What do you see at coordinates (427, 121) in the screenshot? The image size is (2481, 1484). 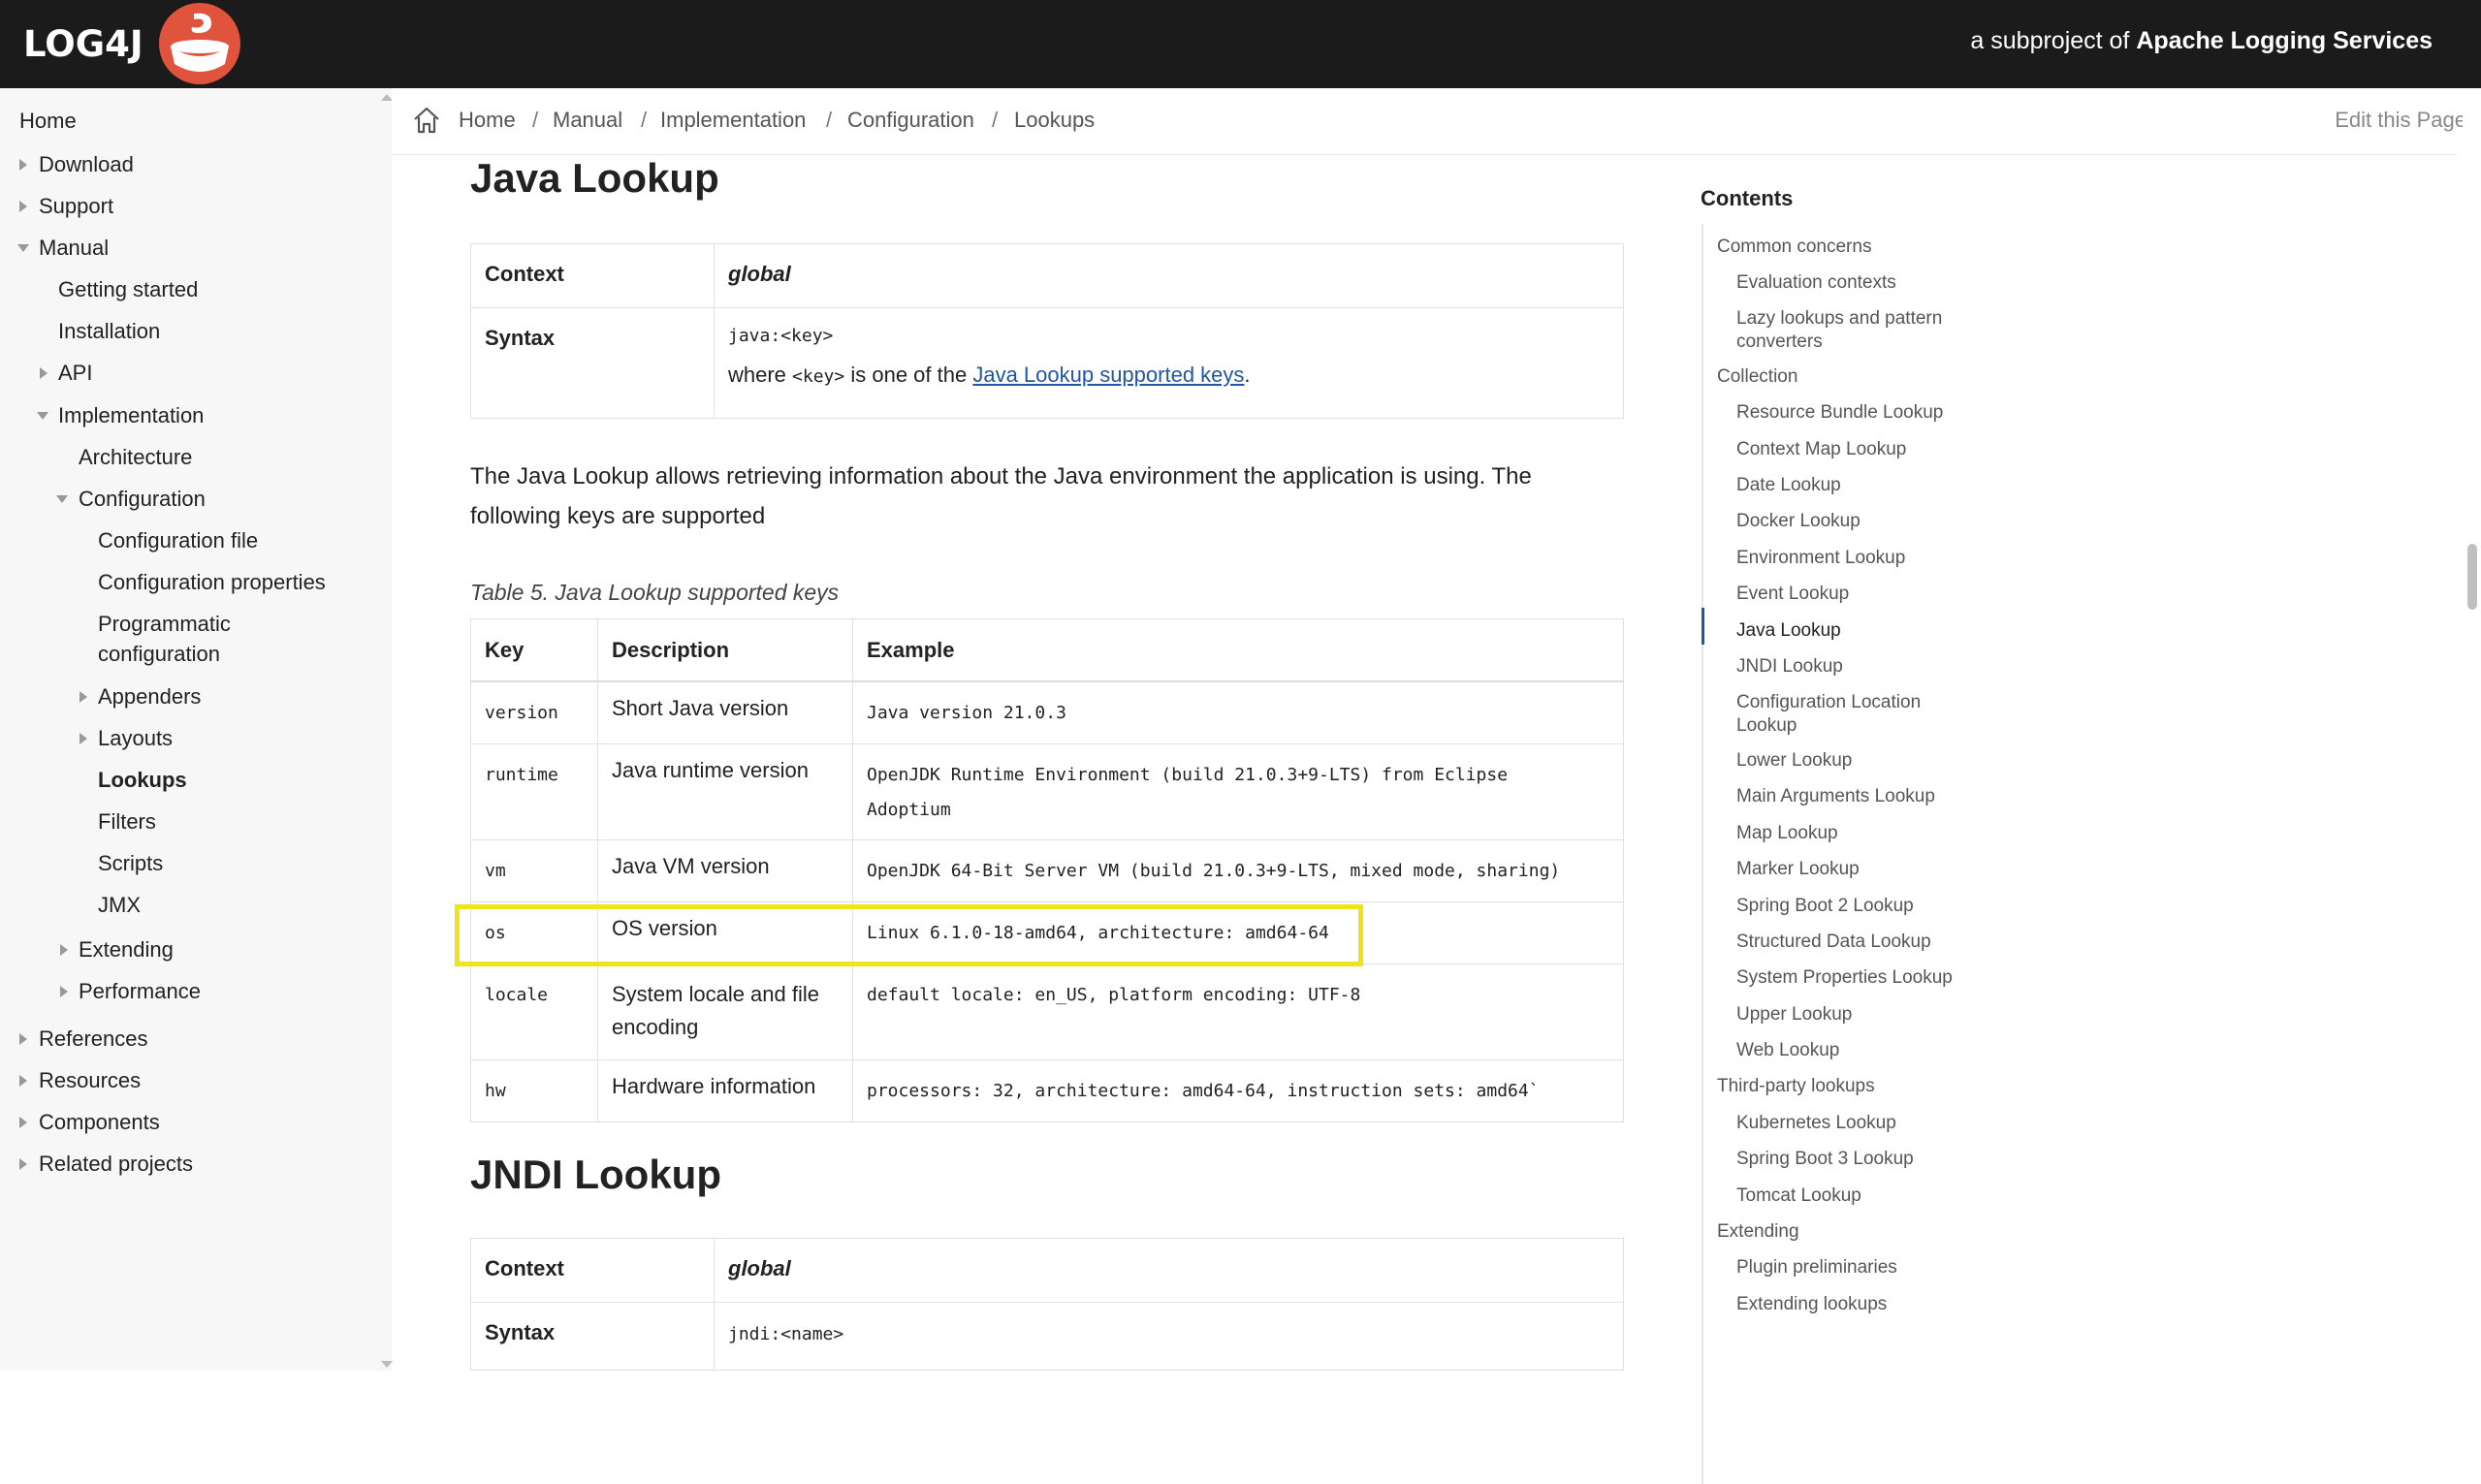 I see `home-icon` at bounding box center [427, 121].